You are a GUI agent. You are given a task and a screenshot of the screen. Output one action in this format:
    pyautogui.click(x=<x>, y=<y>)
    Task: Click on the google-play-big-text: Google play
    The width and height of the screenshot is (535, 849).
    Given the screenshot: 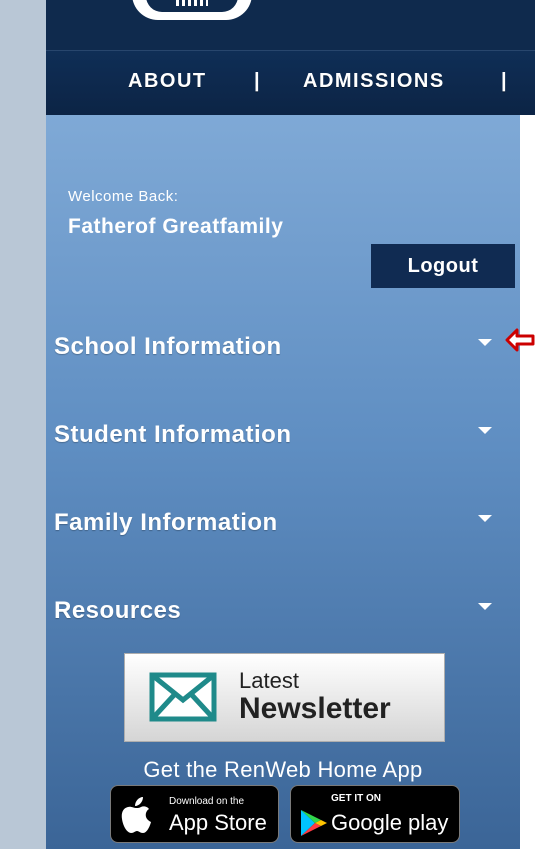 What is the action you would take?
    pyautogui.click(x=390, y=822)
    